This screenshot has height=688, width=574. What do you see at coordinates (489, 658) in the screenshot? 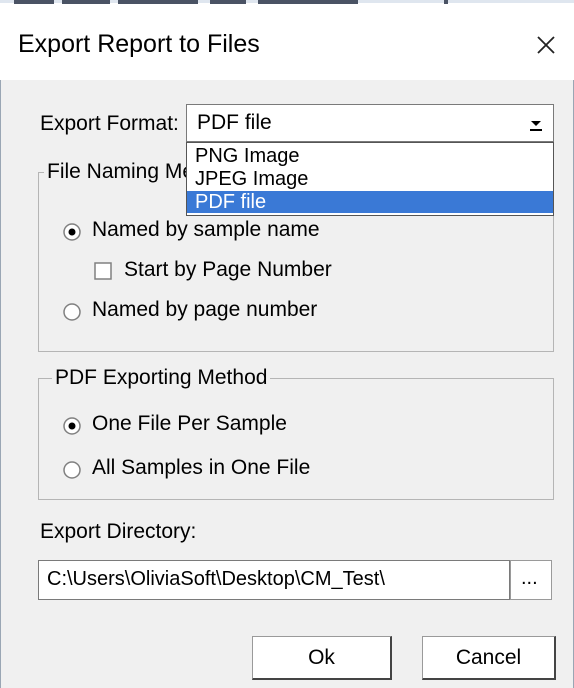
I see `cancel-button: Cancel` at bounding box center [489, 658].